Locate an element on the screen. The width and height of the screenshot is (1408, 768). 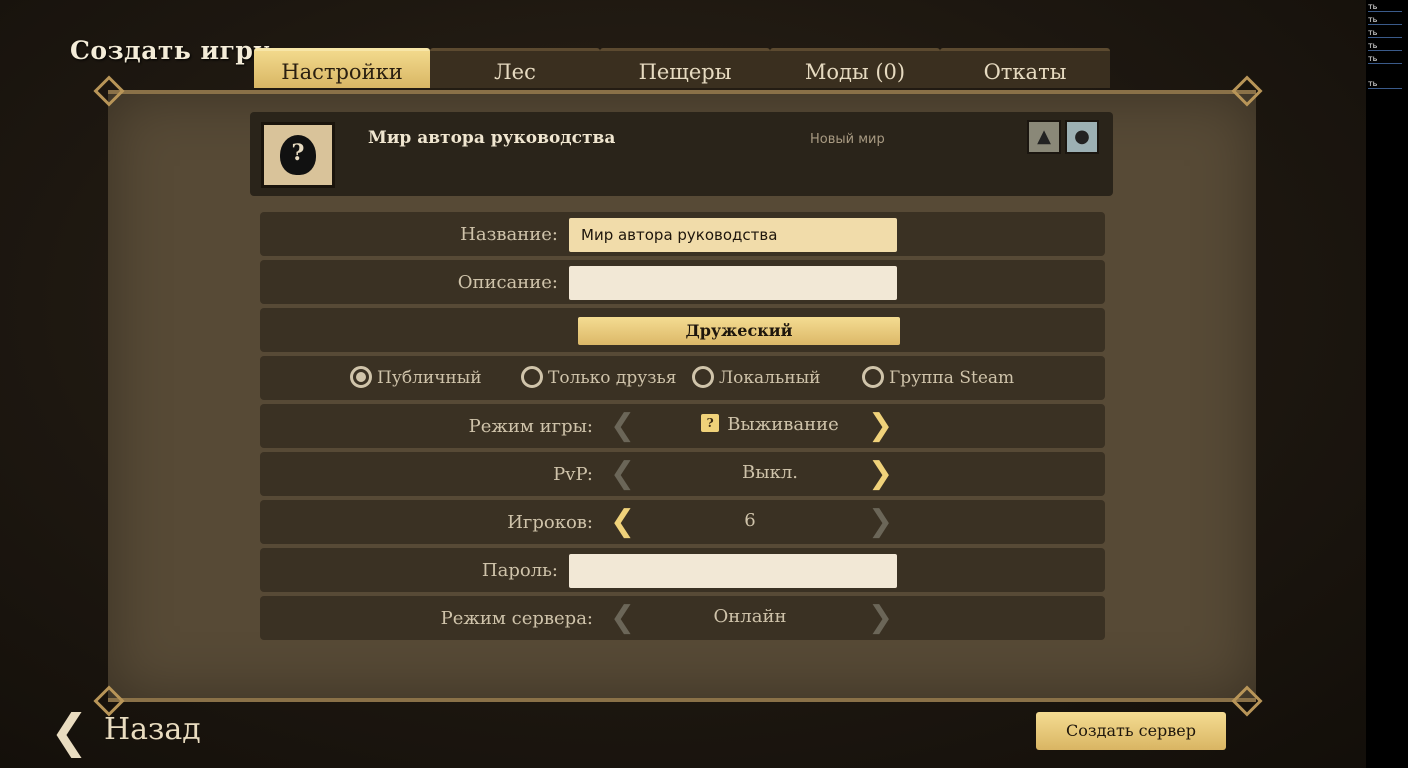
game-mode-label: Режим игры: is located at coordinates (530, 426).